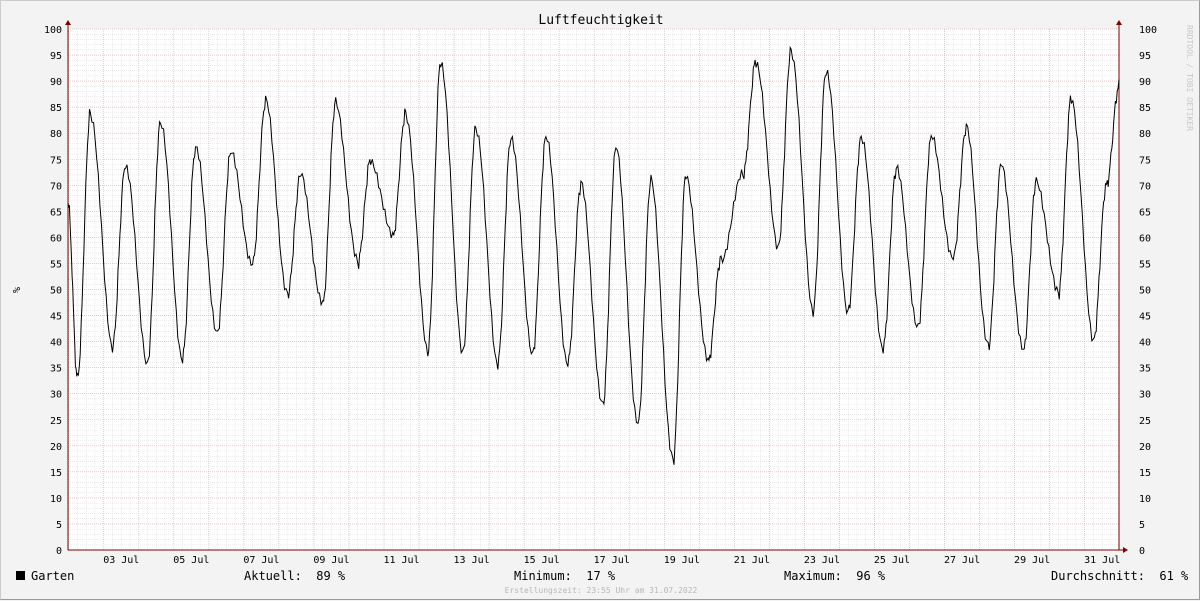 Image resolution: width=1200 pixels, height=601 pixels. What do you see at coordinates (20, 575) in the screenshot?
I see `legend-swatch-garten` at bounding box center [20, 575].